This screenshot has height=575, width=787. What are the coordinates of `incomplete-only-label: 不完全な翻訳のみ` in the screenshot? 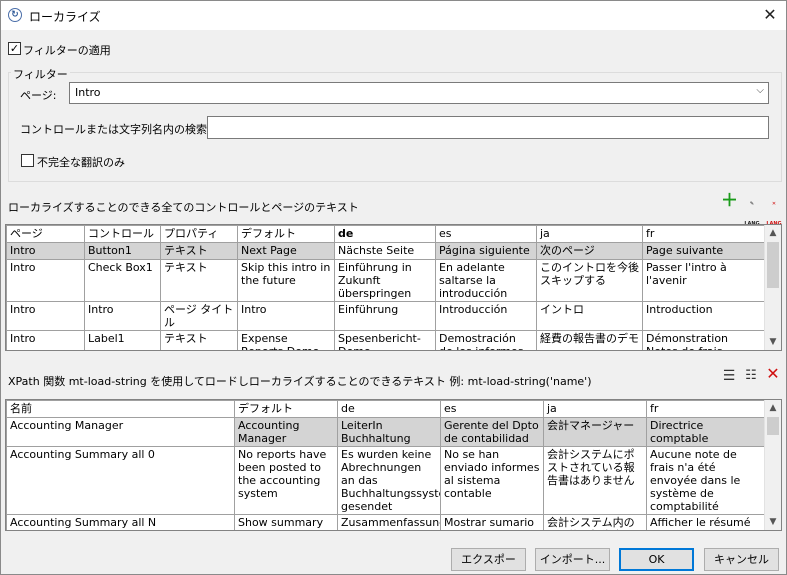 It's located at (81, 162).